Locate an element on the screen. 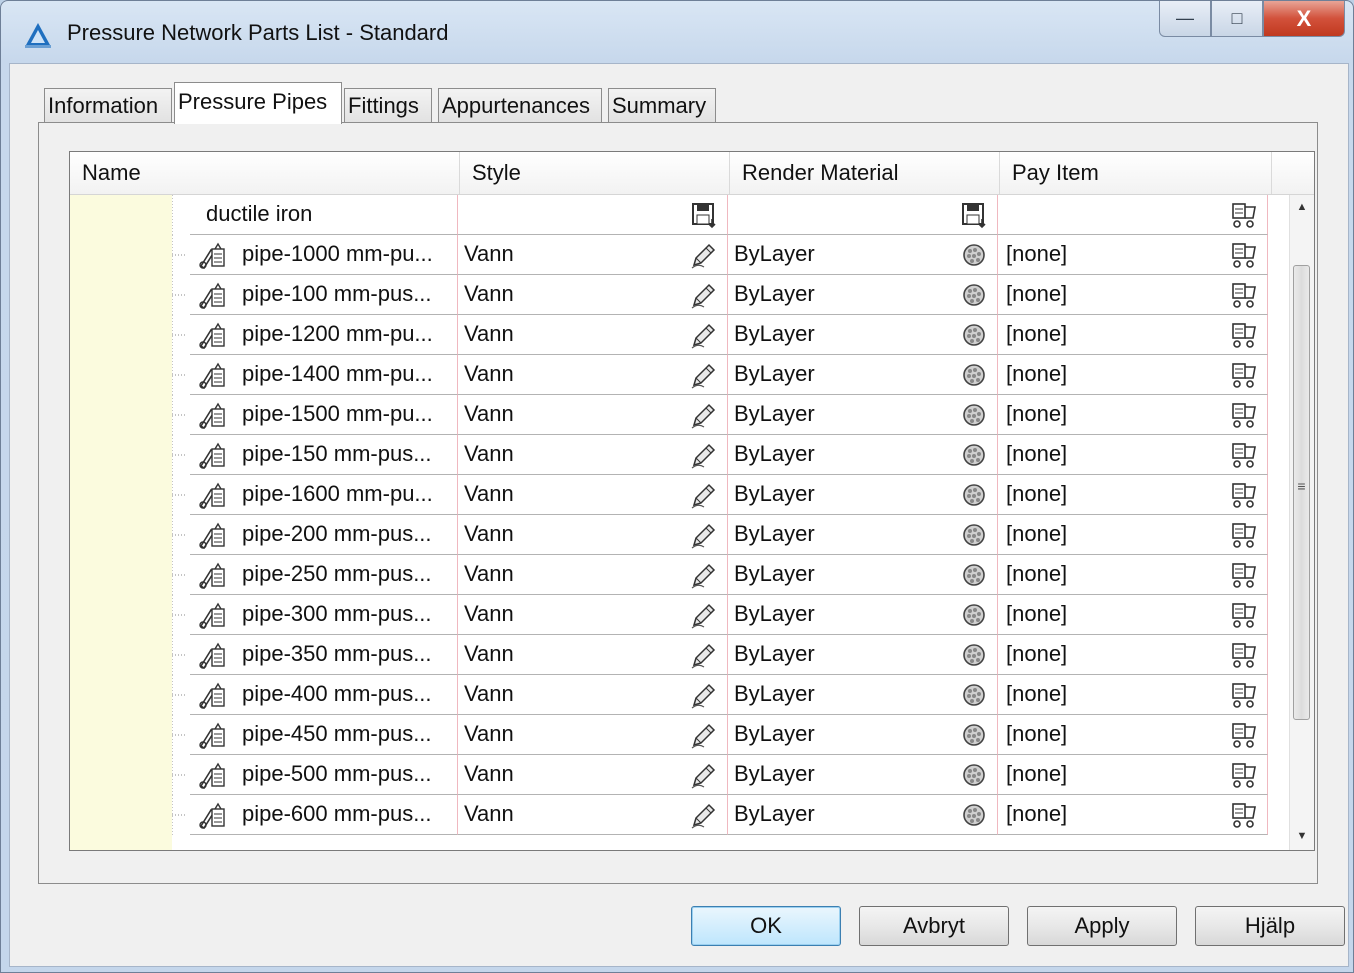  table-row: pipe-1400 mm-pu... Vann ByLayer [none] is located at coordinates (680, 375).